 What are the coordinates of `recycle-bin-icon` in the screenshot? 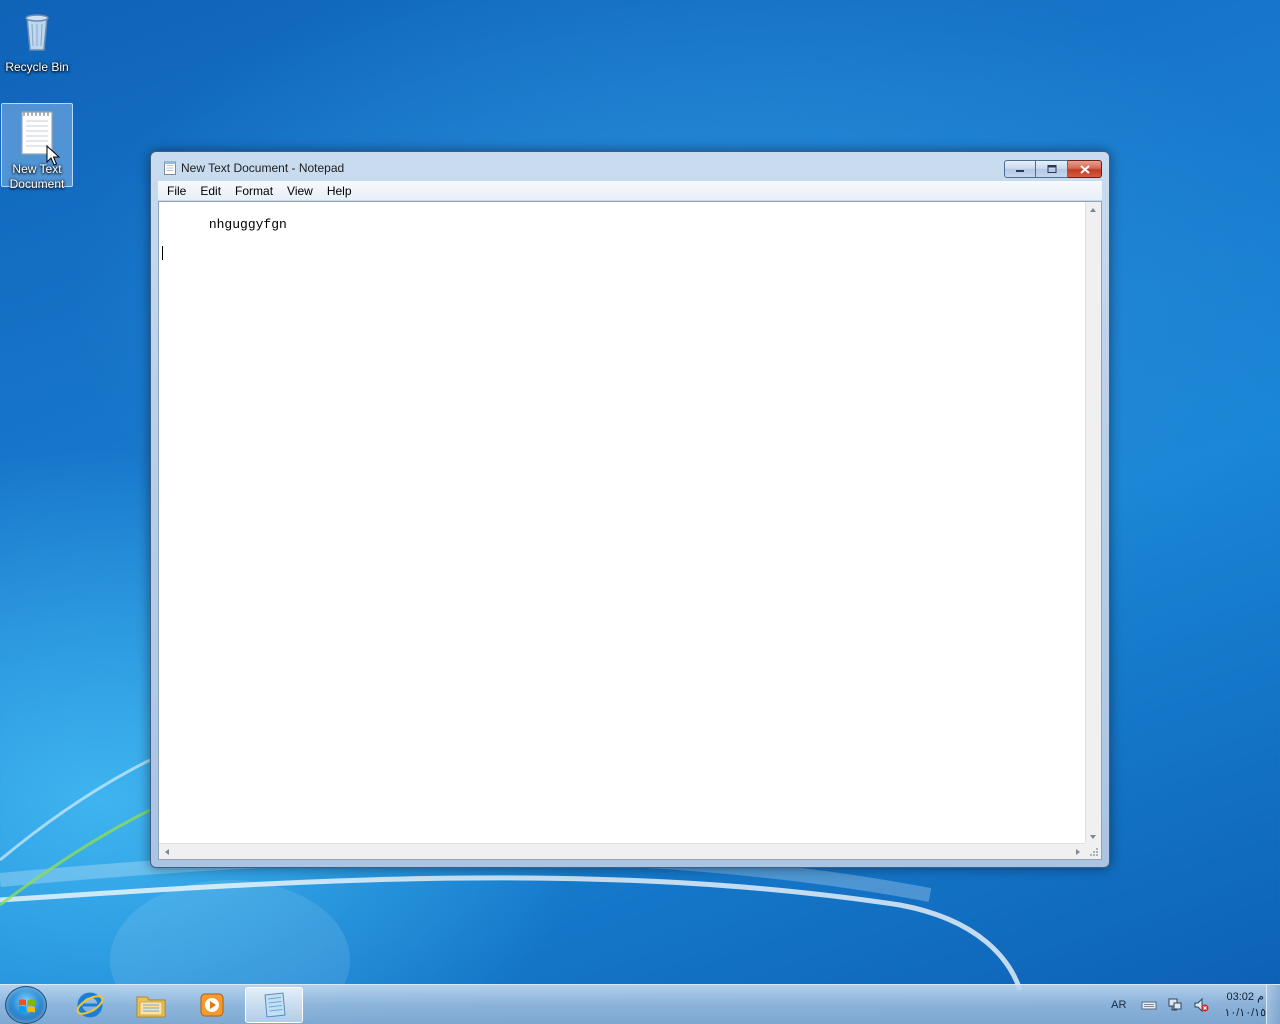 It's located at (37, 32).